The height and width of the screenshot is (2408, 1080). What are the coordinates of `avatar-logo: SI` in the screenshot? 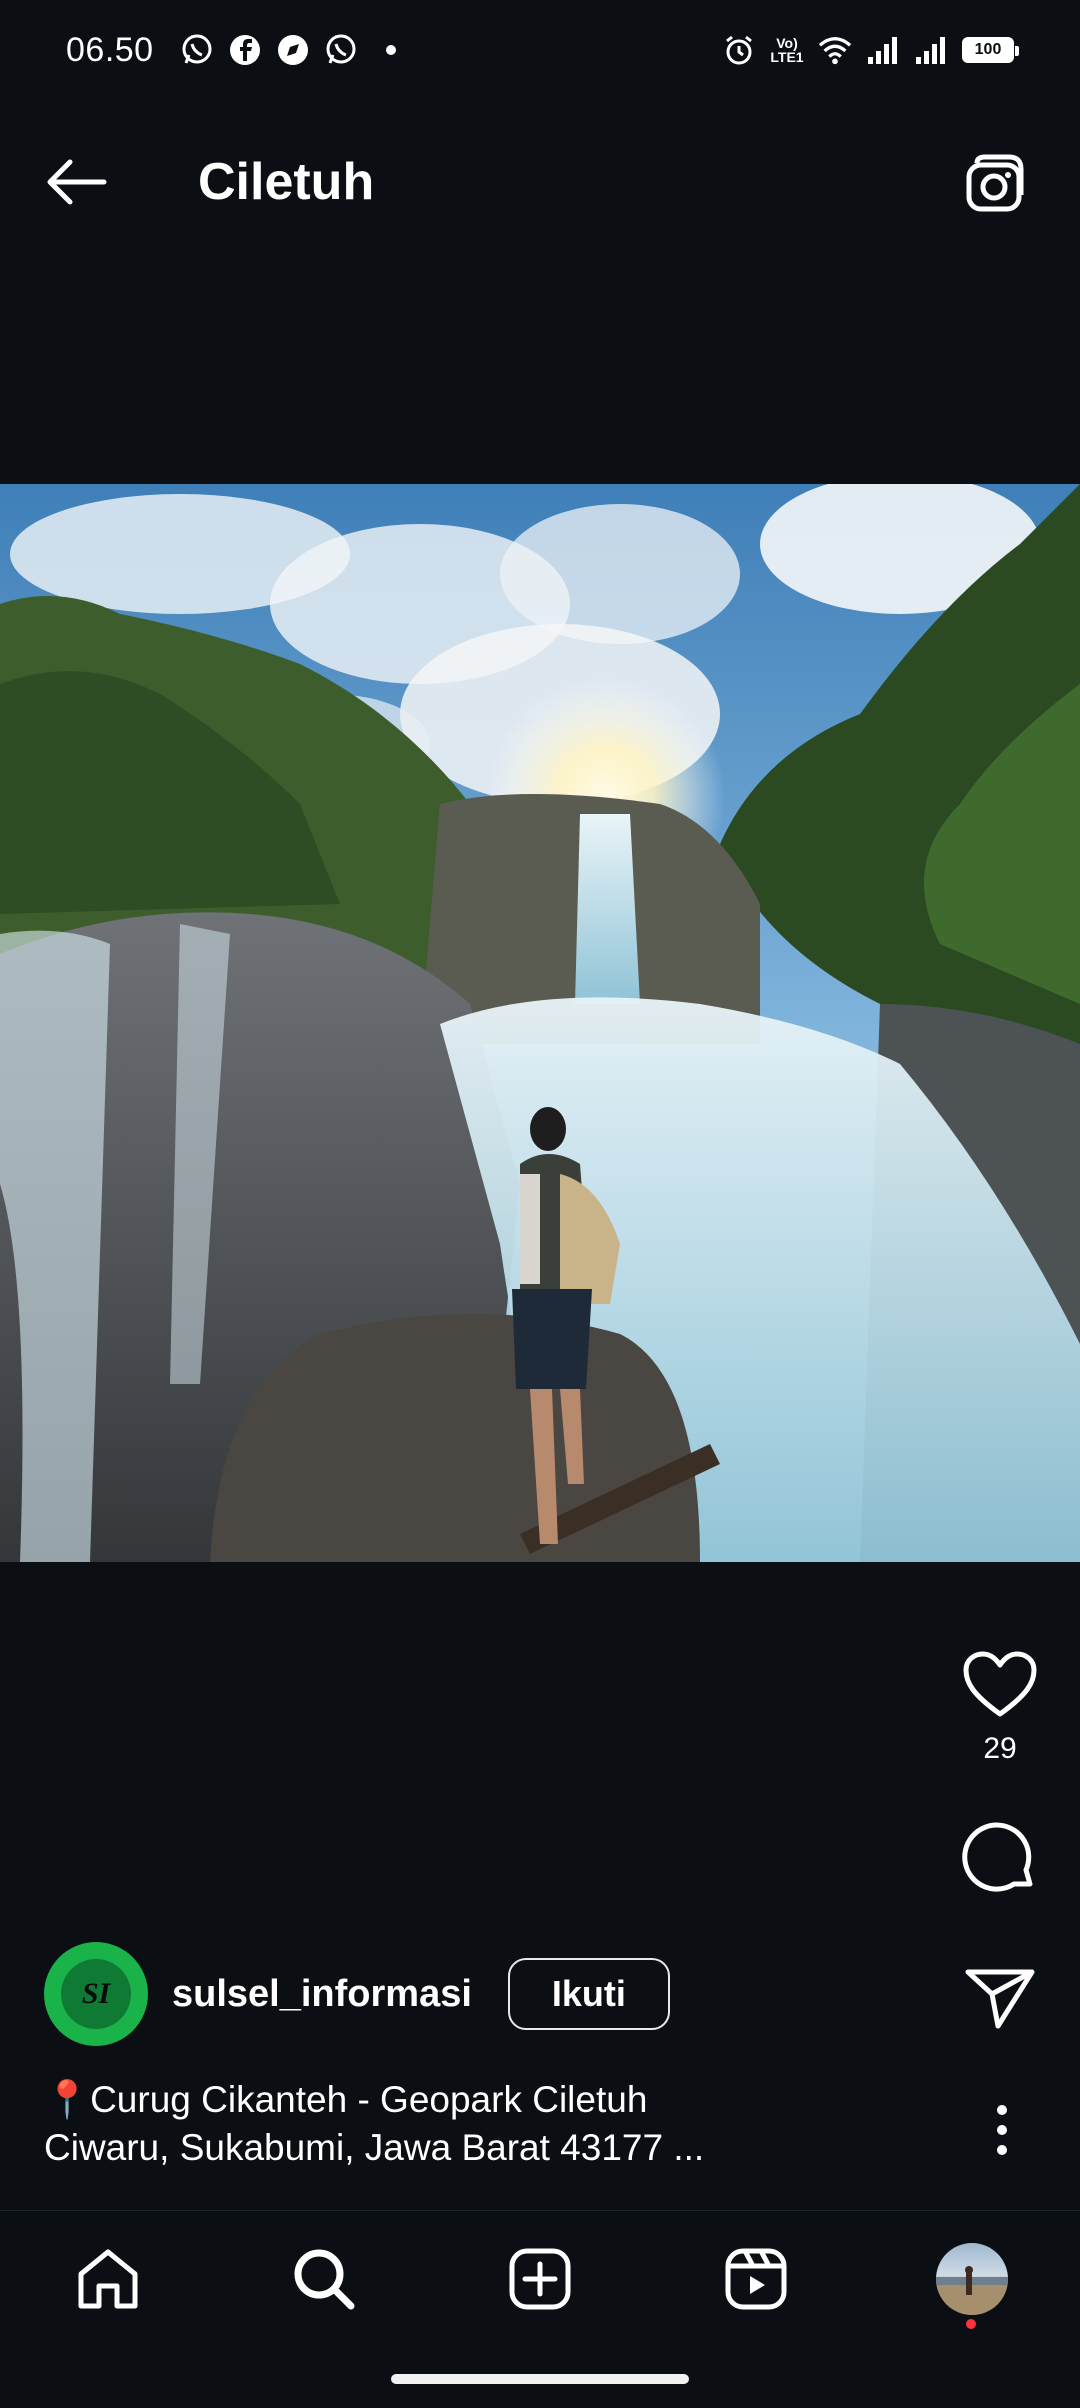 It's located at (96, 1993).